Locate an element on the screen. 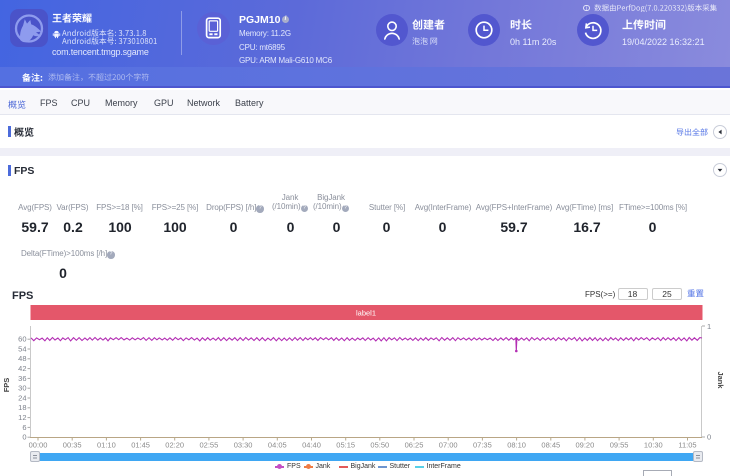  svg-text: 6 is located at coordinates (24, 427).